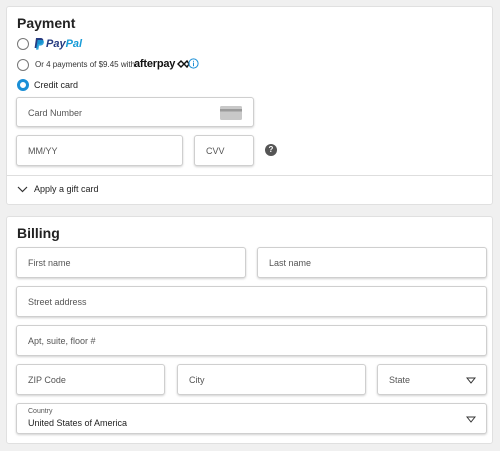 This screenshot has width=500, height=451. I want to click on afterpay-logo: afterpay, so click(162, 63).